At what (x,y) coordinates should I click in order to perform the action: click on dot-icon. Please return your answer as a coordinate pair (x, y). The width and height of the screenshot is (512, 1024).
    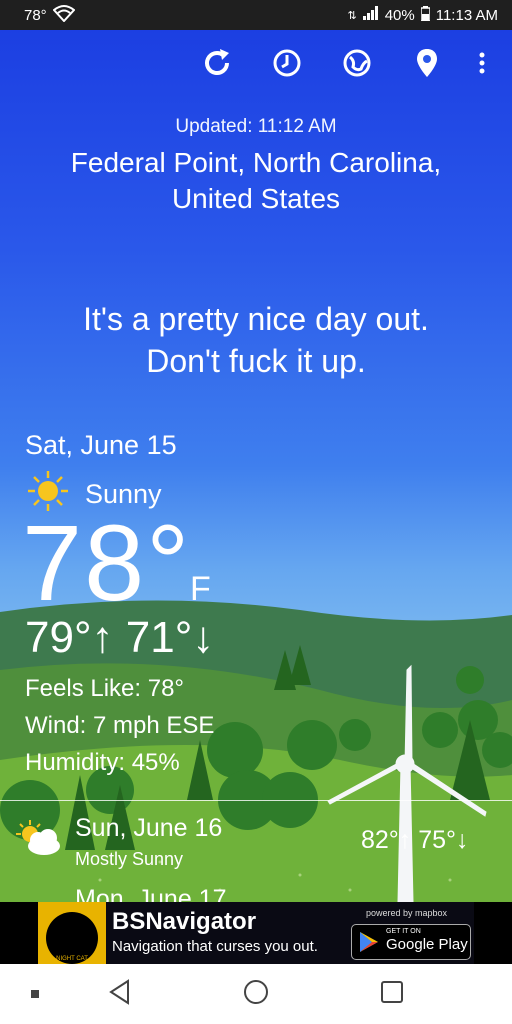
    Looking at the image, I should click on (35, 994).